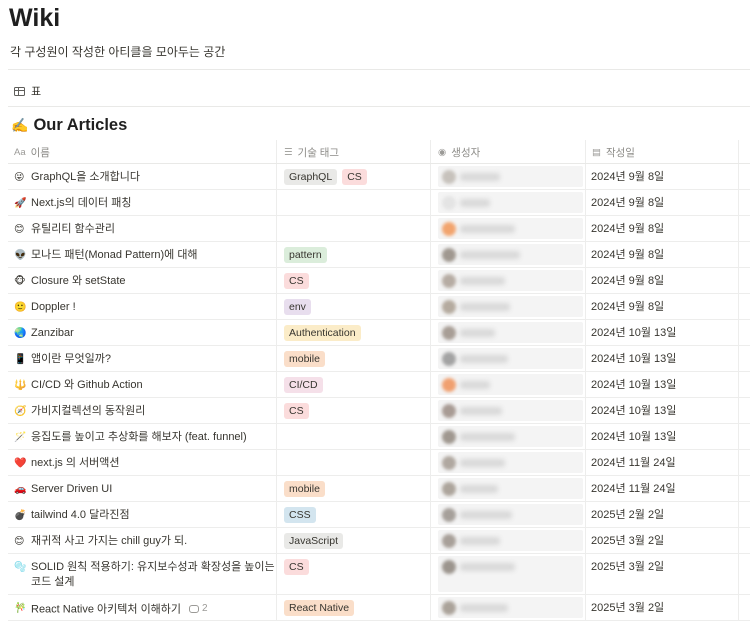  Describe the element at coordinates (118, 52) in the screenshot. I see `page-description: 각 구성원이 작성한 아티클을 모아두는 공간` at that location.